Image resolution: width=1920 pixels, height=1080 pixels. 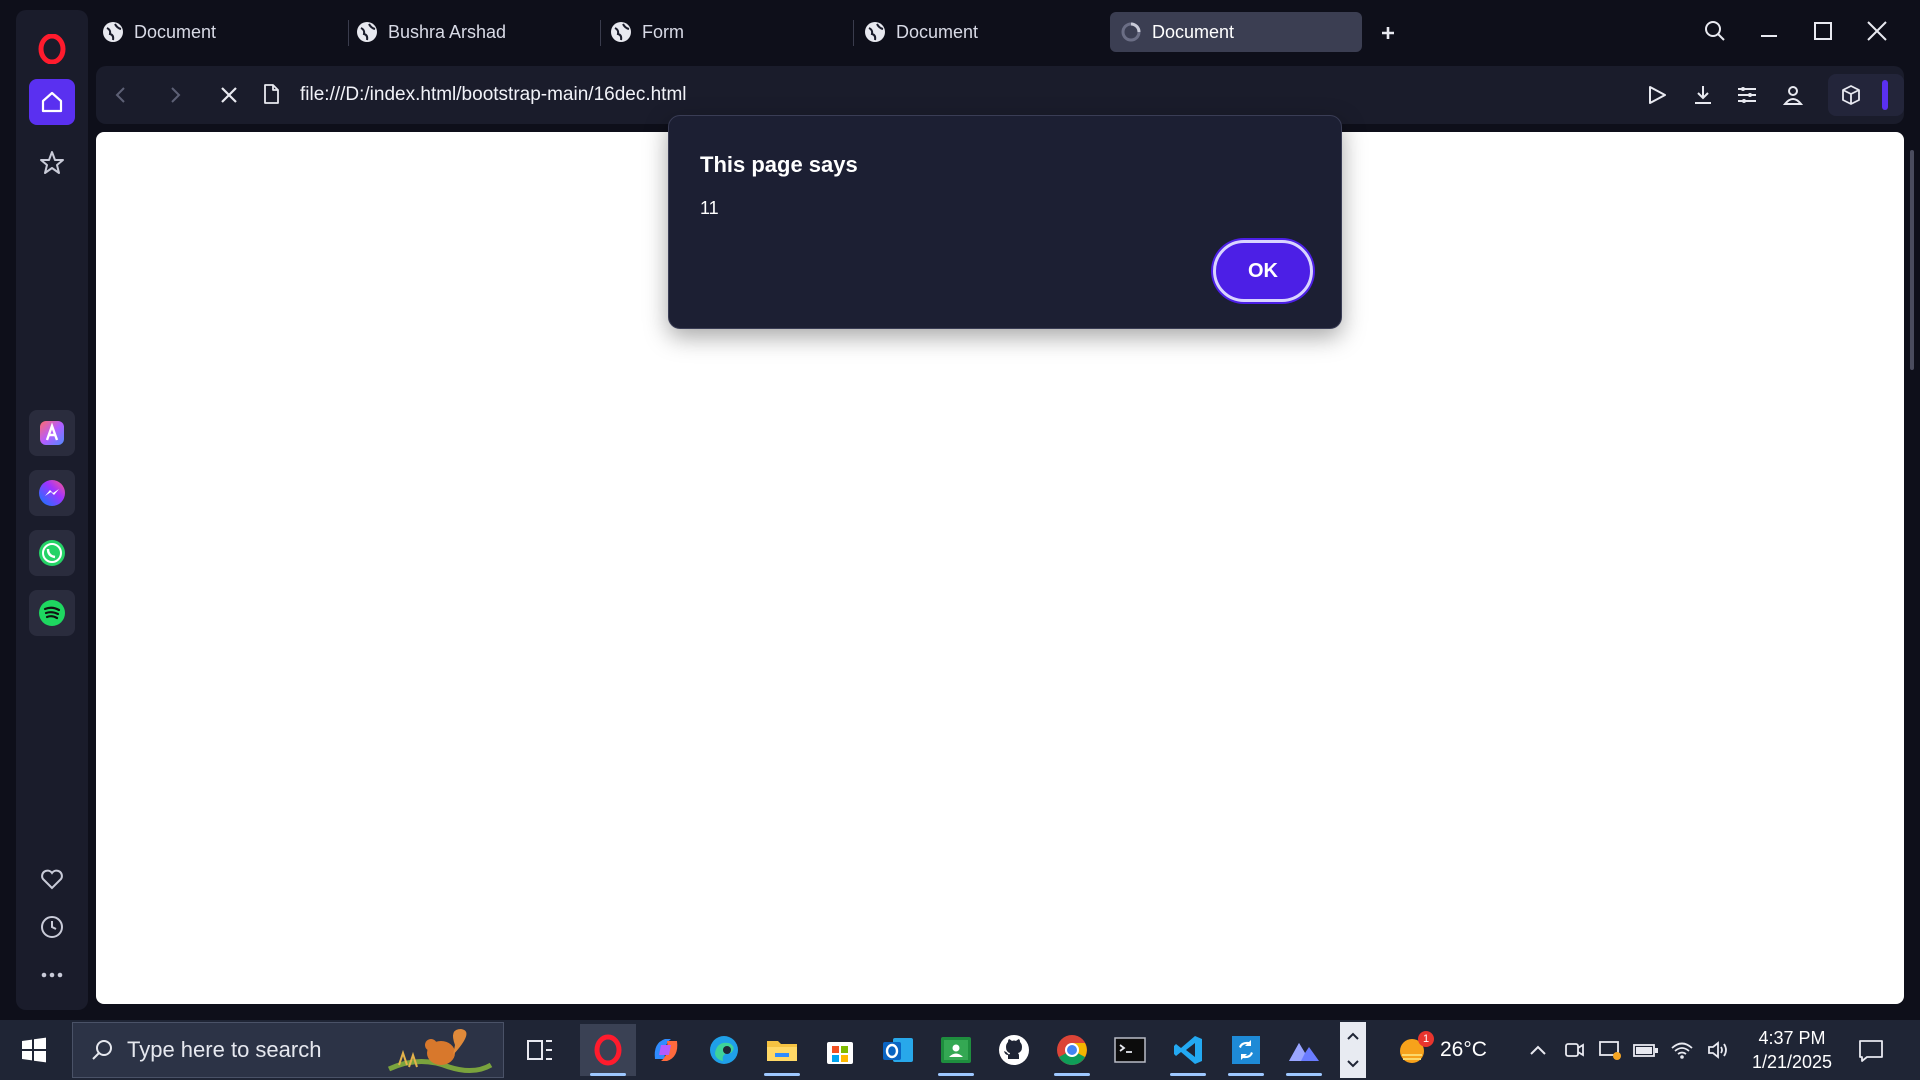 I want to click on wifi-icon, so click(x=1682, y=1050).